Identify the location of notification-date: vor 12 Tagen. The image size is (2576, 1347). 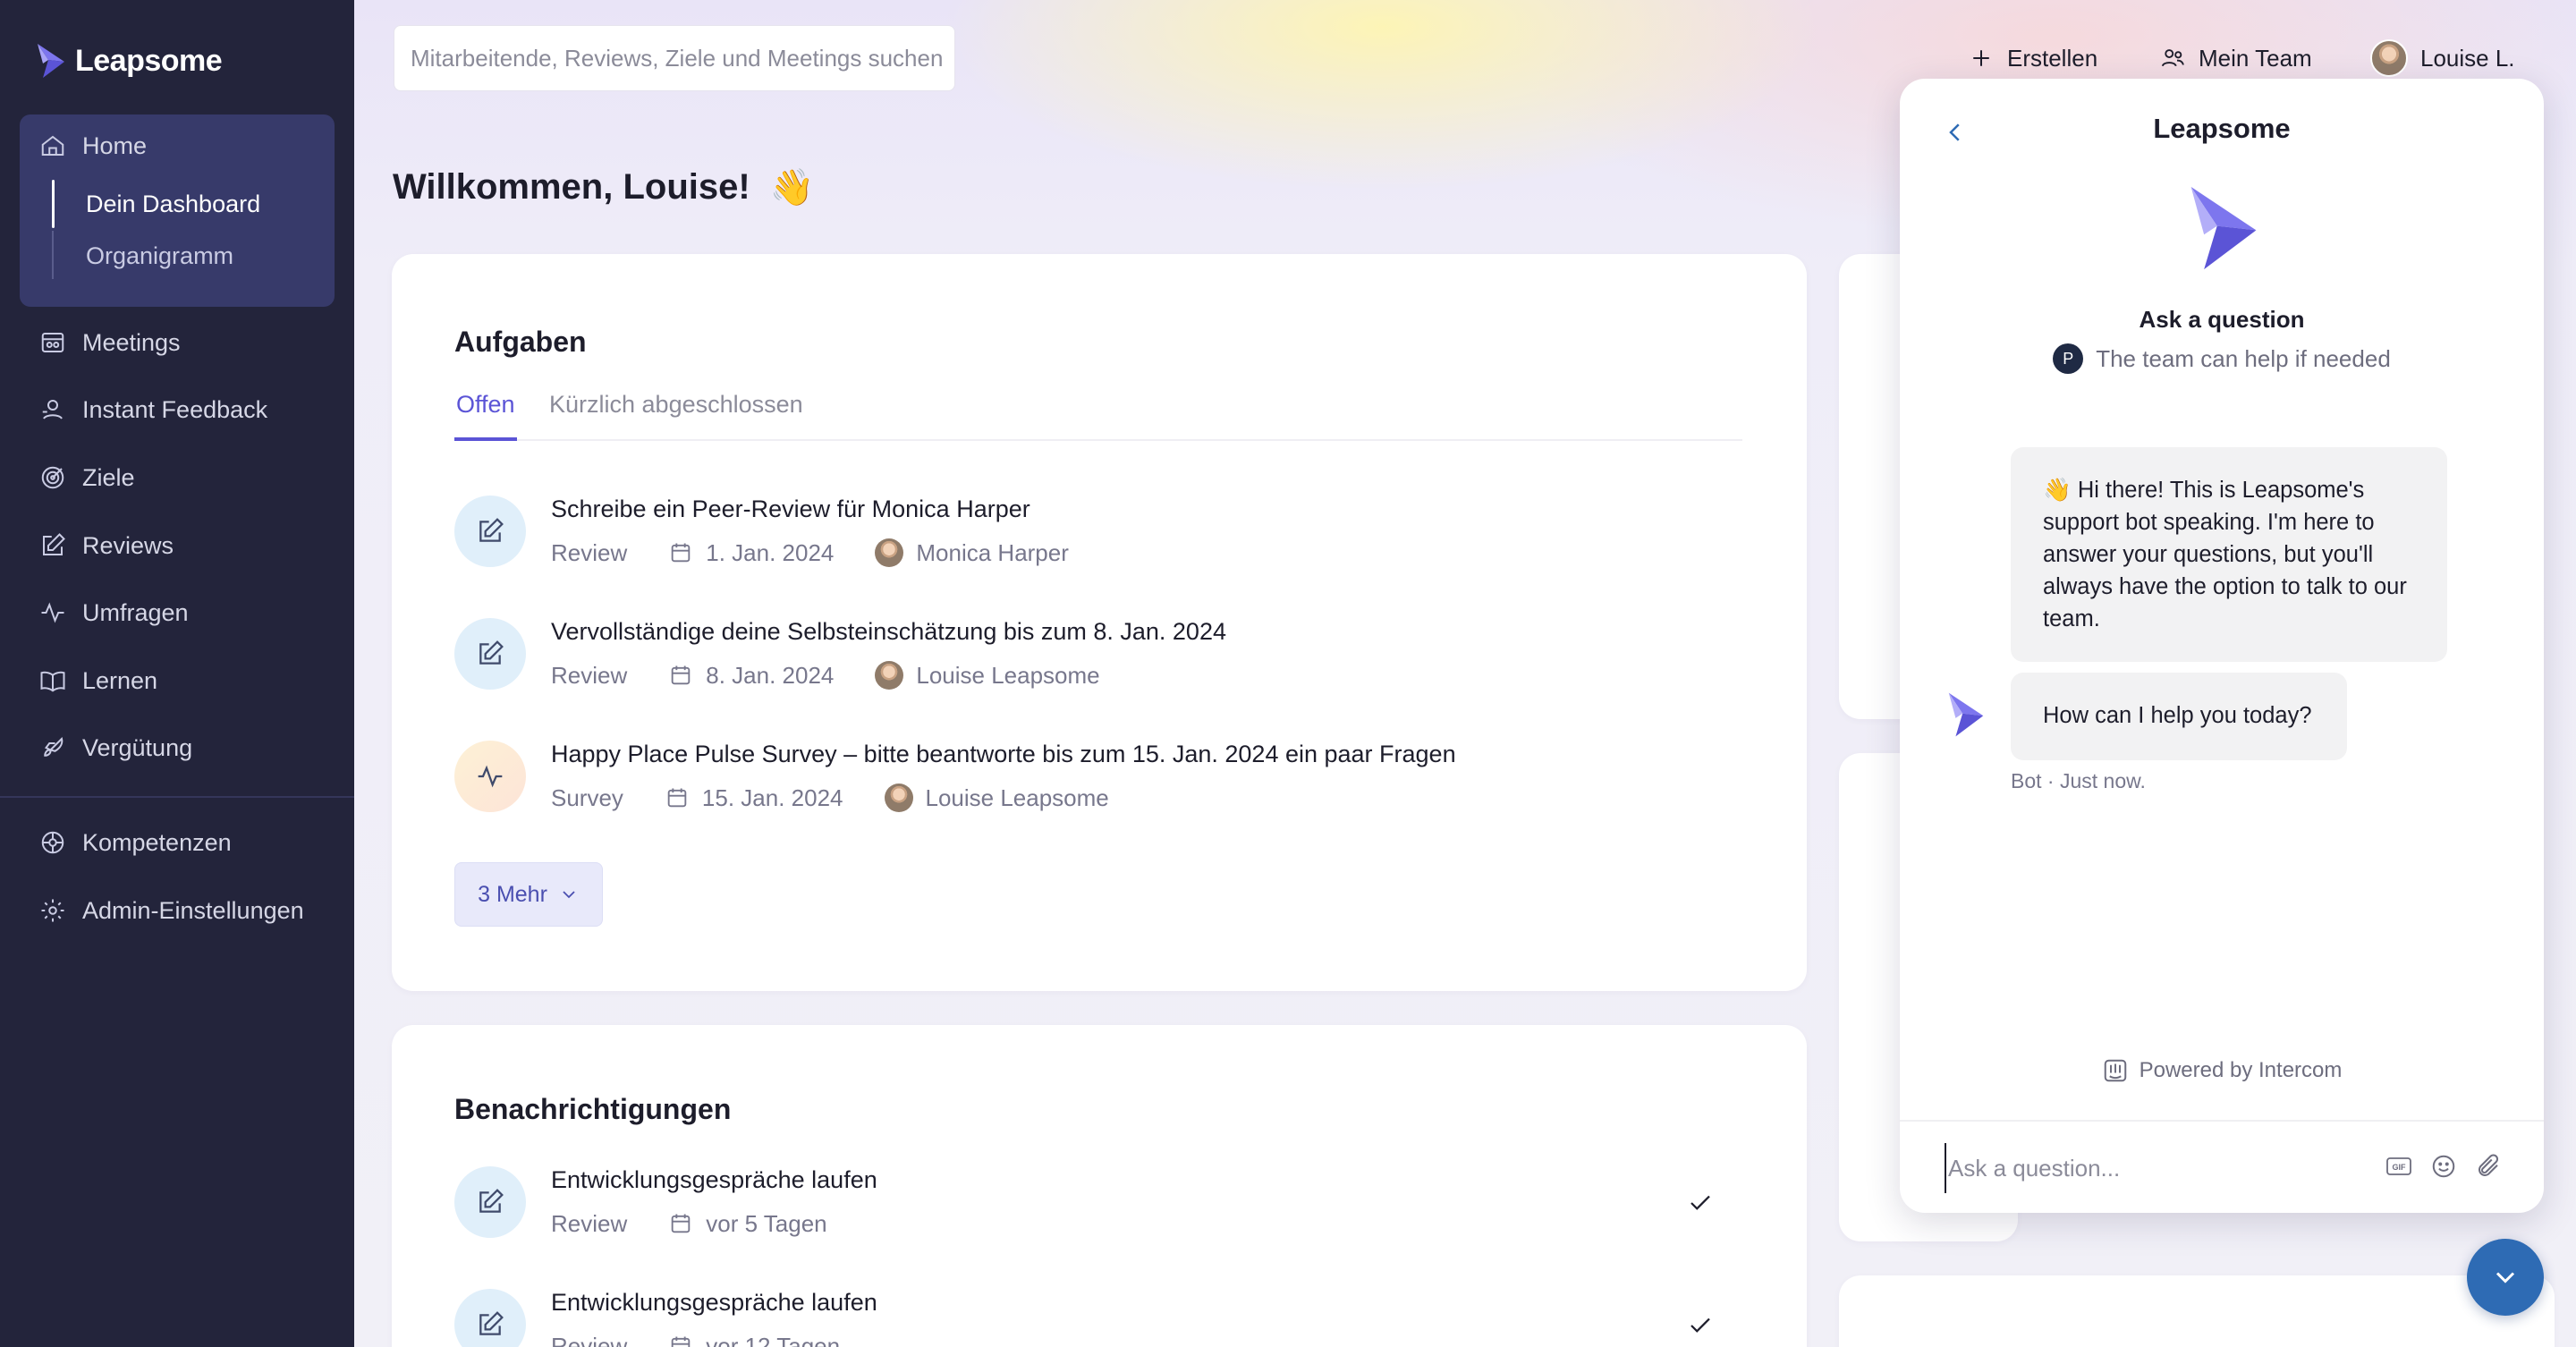
(773, 1339).